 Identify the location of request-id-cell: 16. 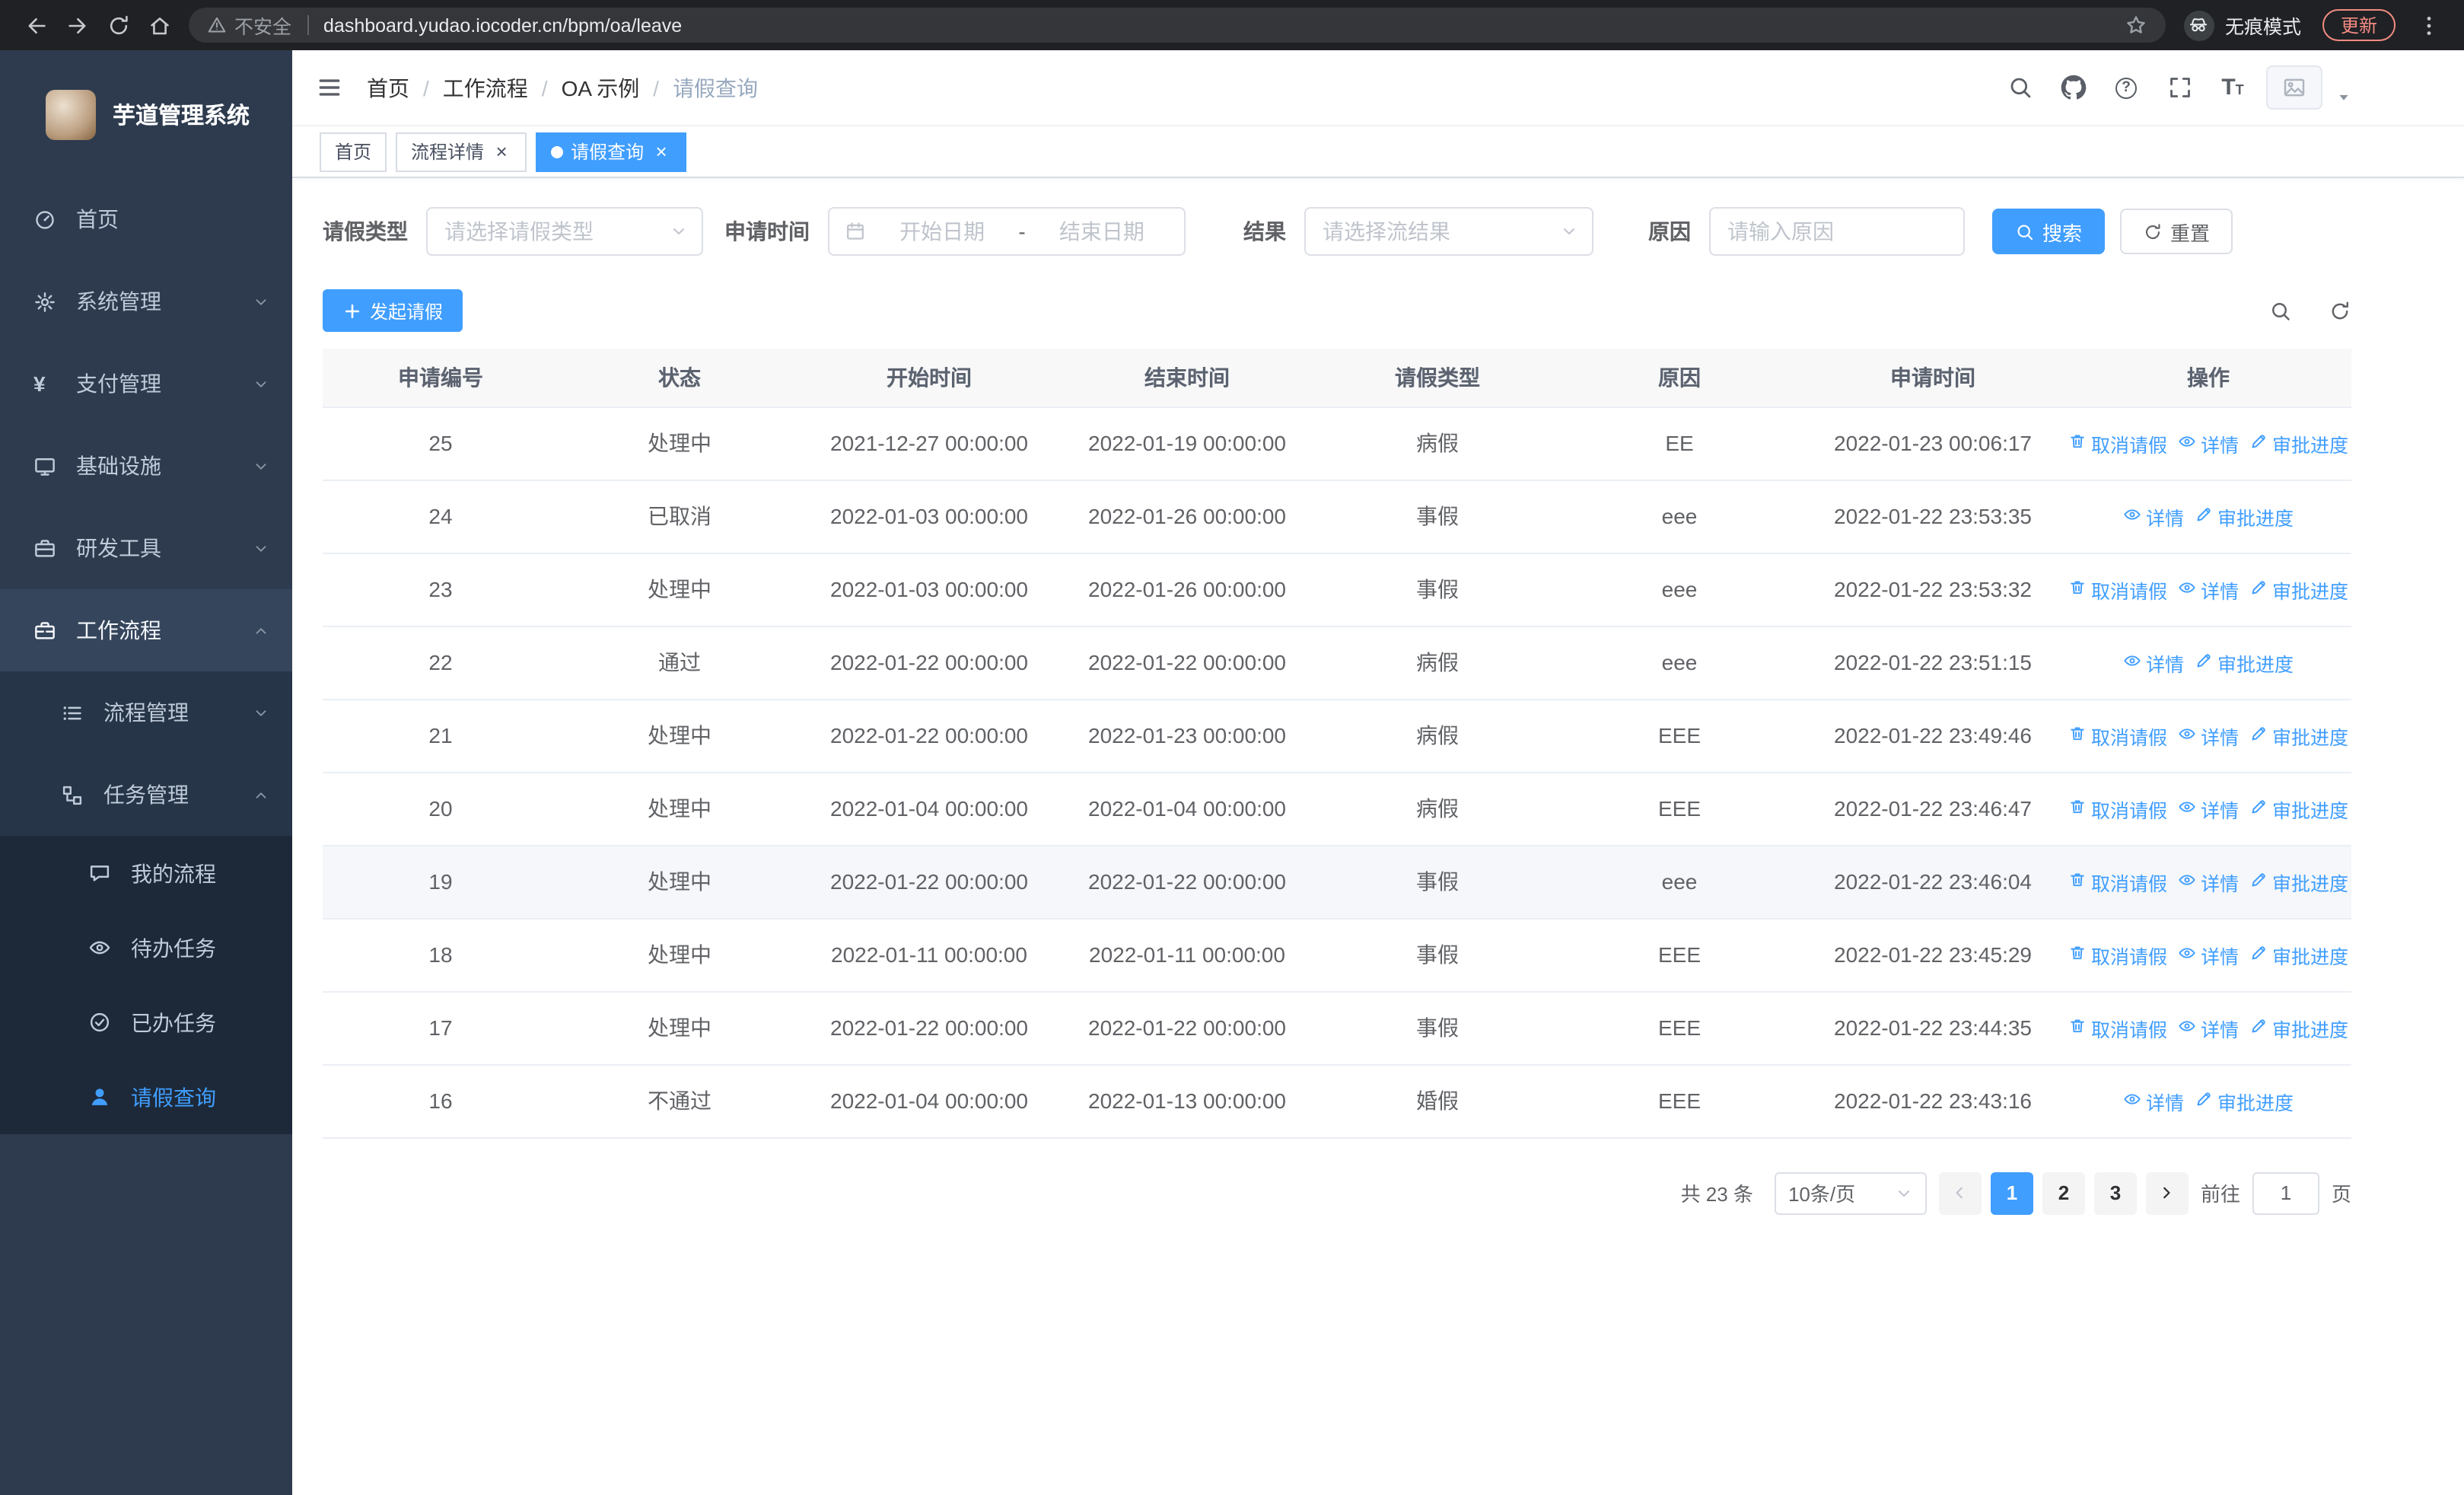
(441, 1101).